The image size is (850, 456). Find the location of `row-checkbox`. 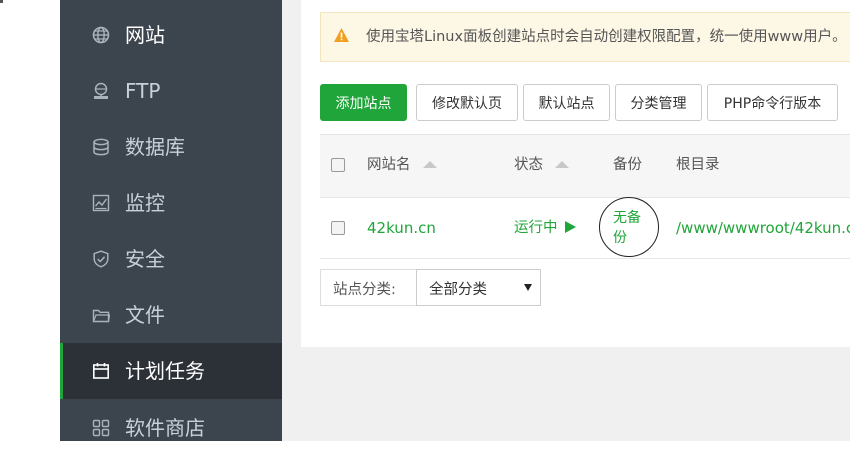

row-checkbox is located at coordinates (338, 228).